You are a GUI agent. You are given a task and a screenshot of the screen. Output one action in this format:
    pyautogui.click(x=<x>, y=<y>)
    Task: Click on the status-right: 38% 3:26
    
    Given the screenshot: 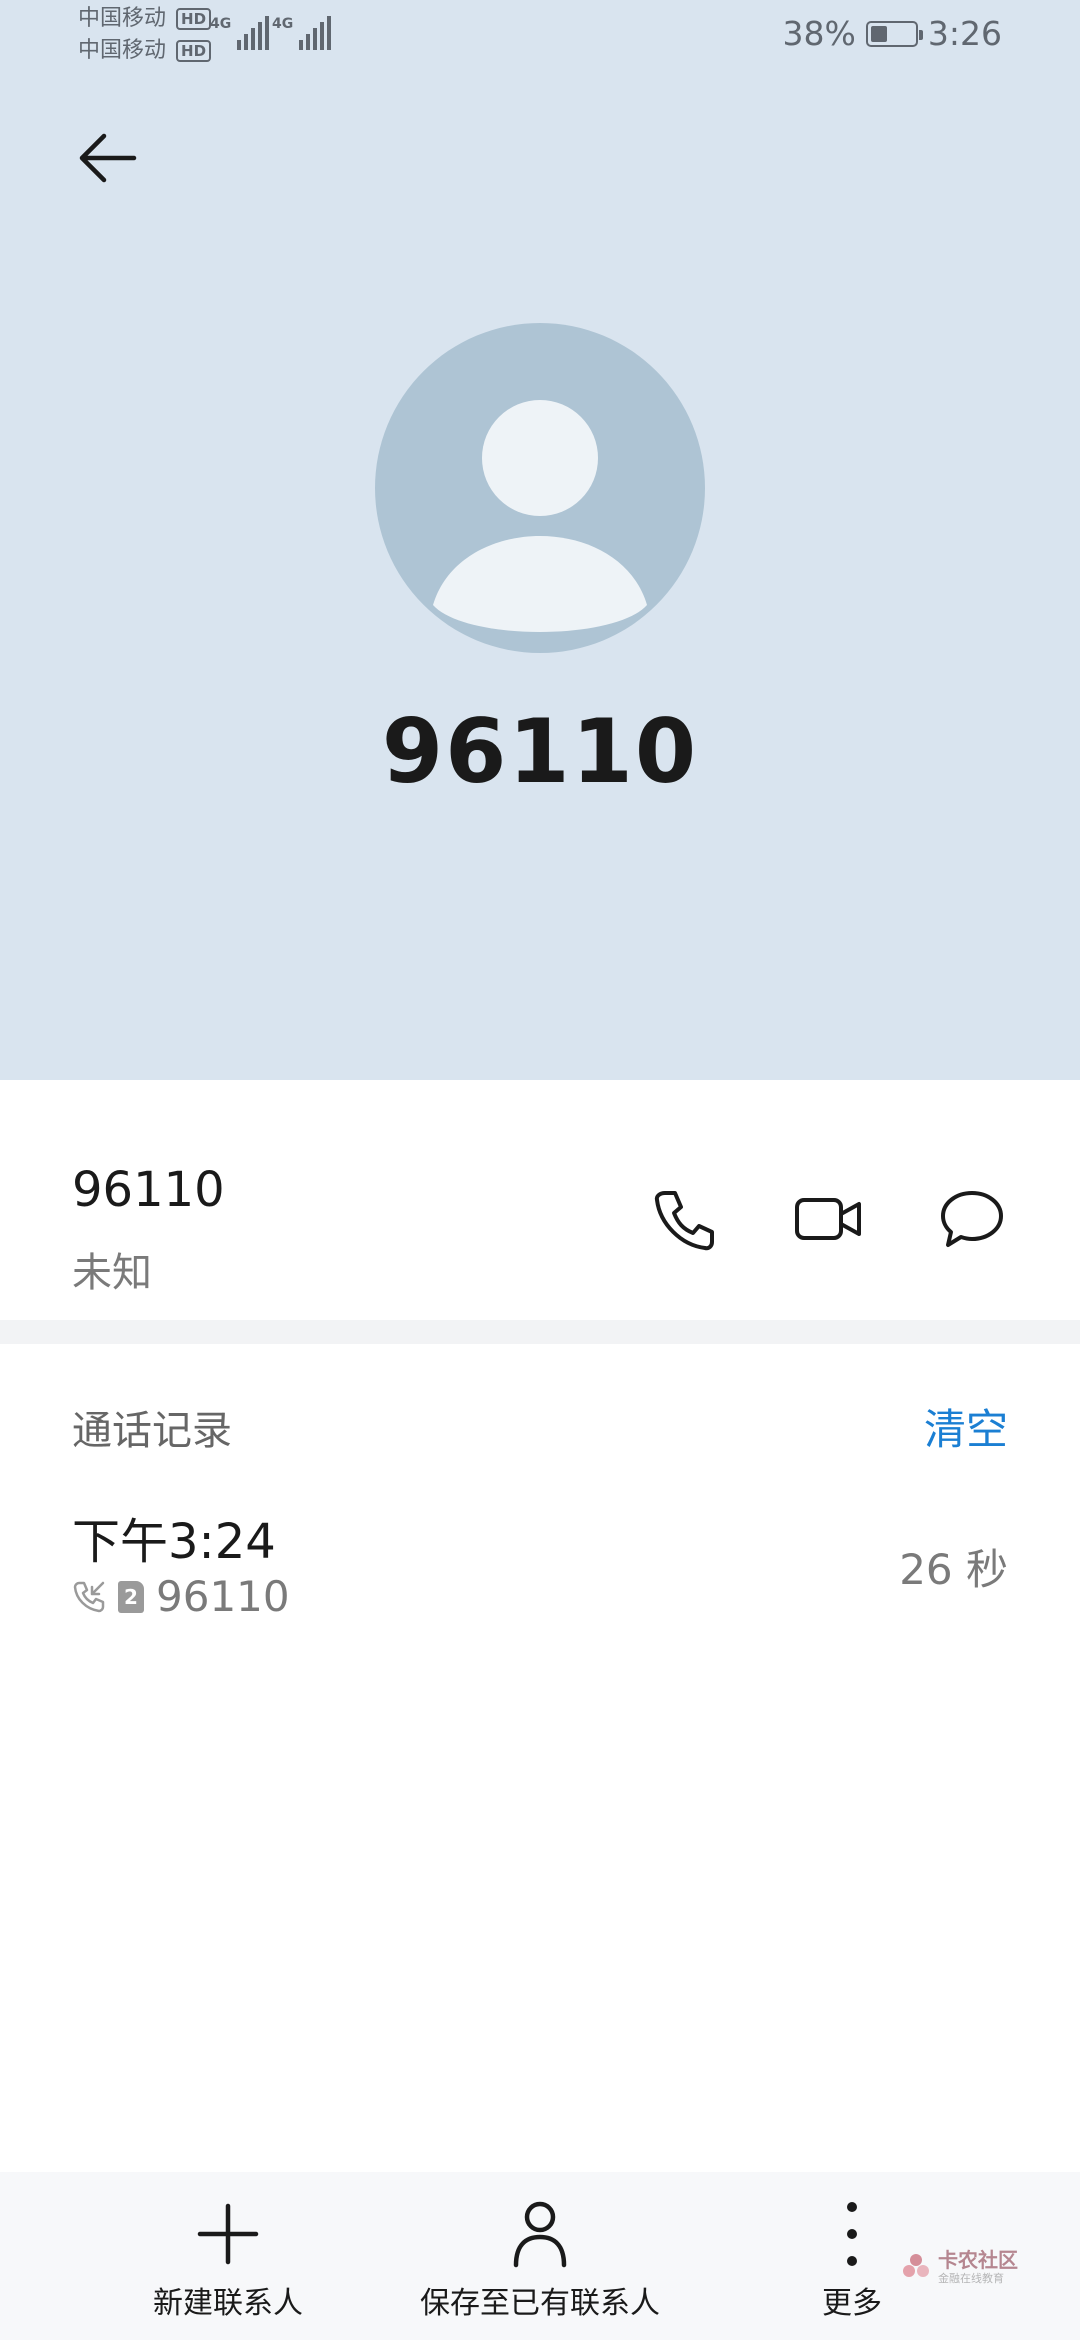 What is the action you would take?
    pyautogui.click(x=892, y=33)
    